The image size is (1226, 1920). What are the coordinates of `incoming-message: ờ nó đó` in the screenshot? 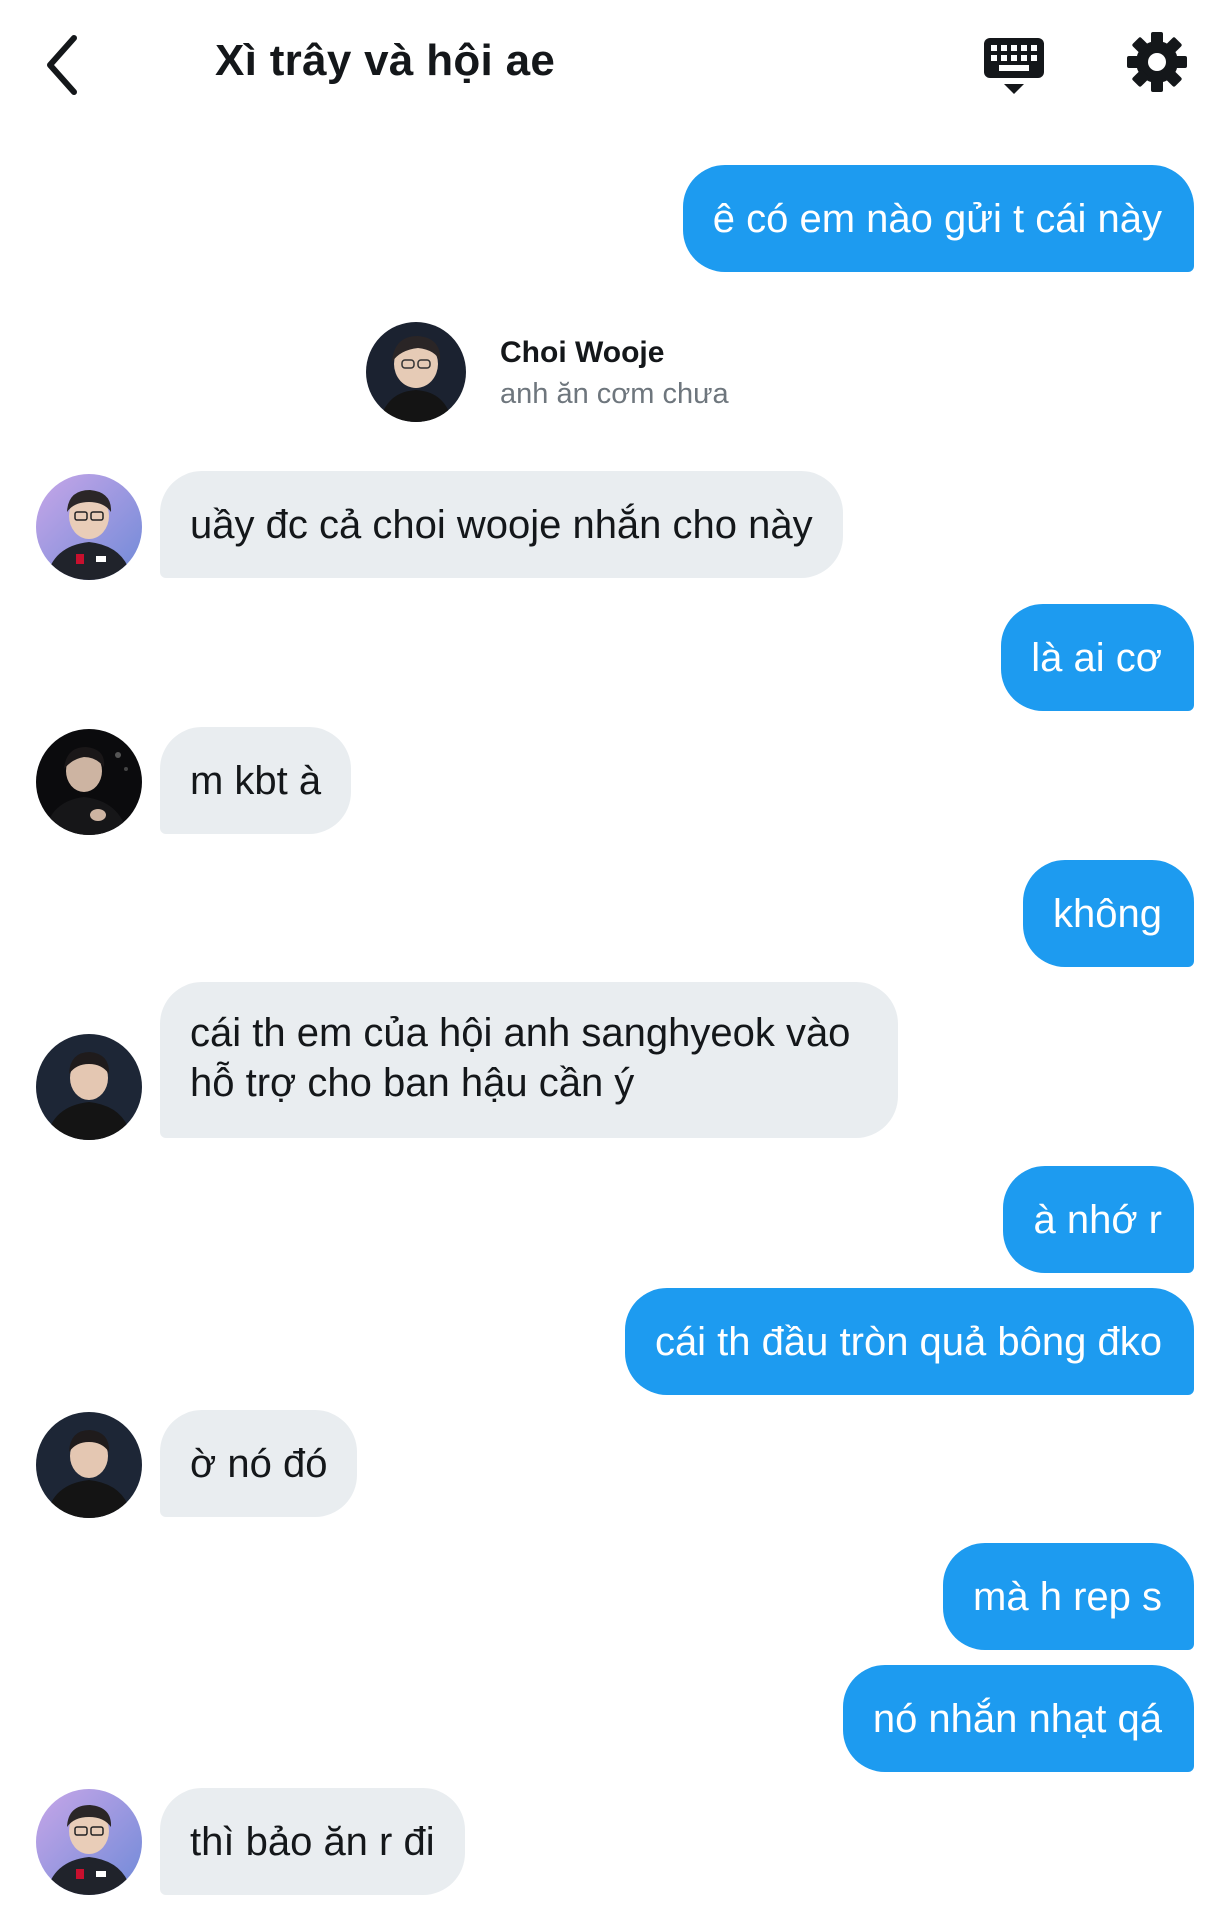 It's located at (259, 1463).